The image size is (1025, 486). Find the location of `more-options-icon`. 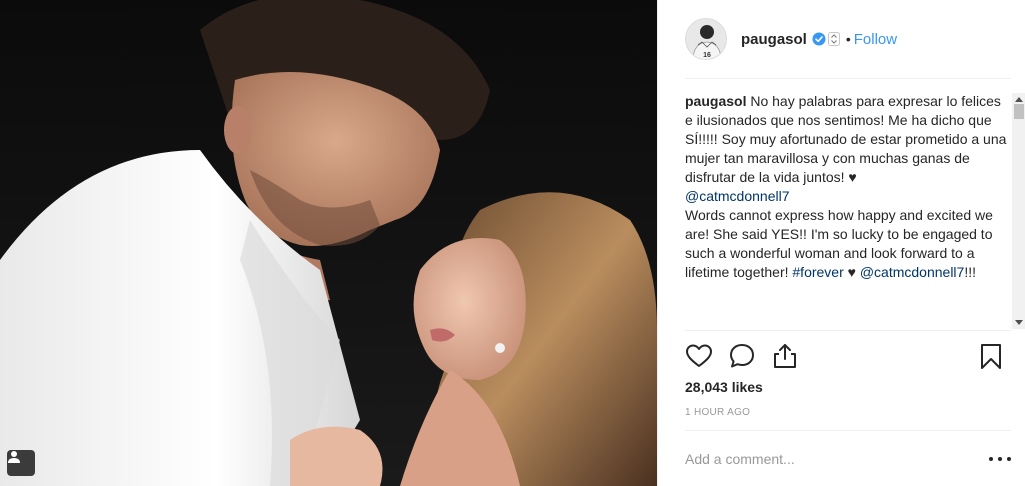

more-options-icon is located at coordinates (1000, 459).